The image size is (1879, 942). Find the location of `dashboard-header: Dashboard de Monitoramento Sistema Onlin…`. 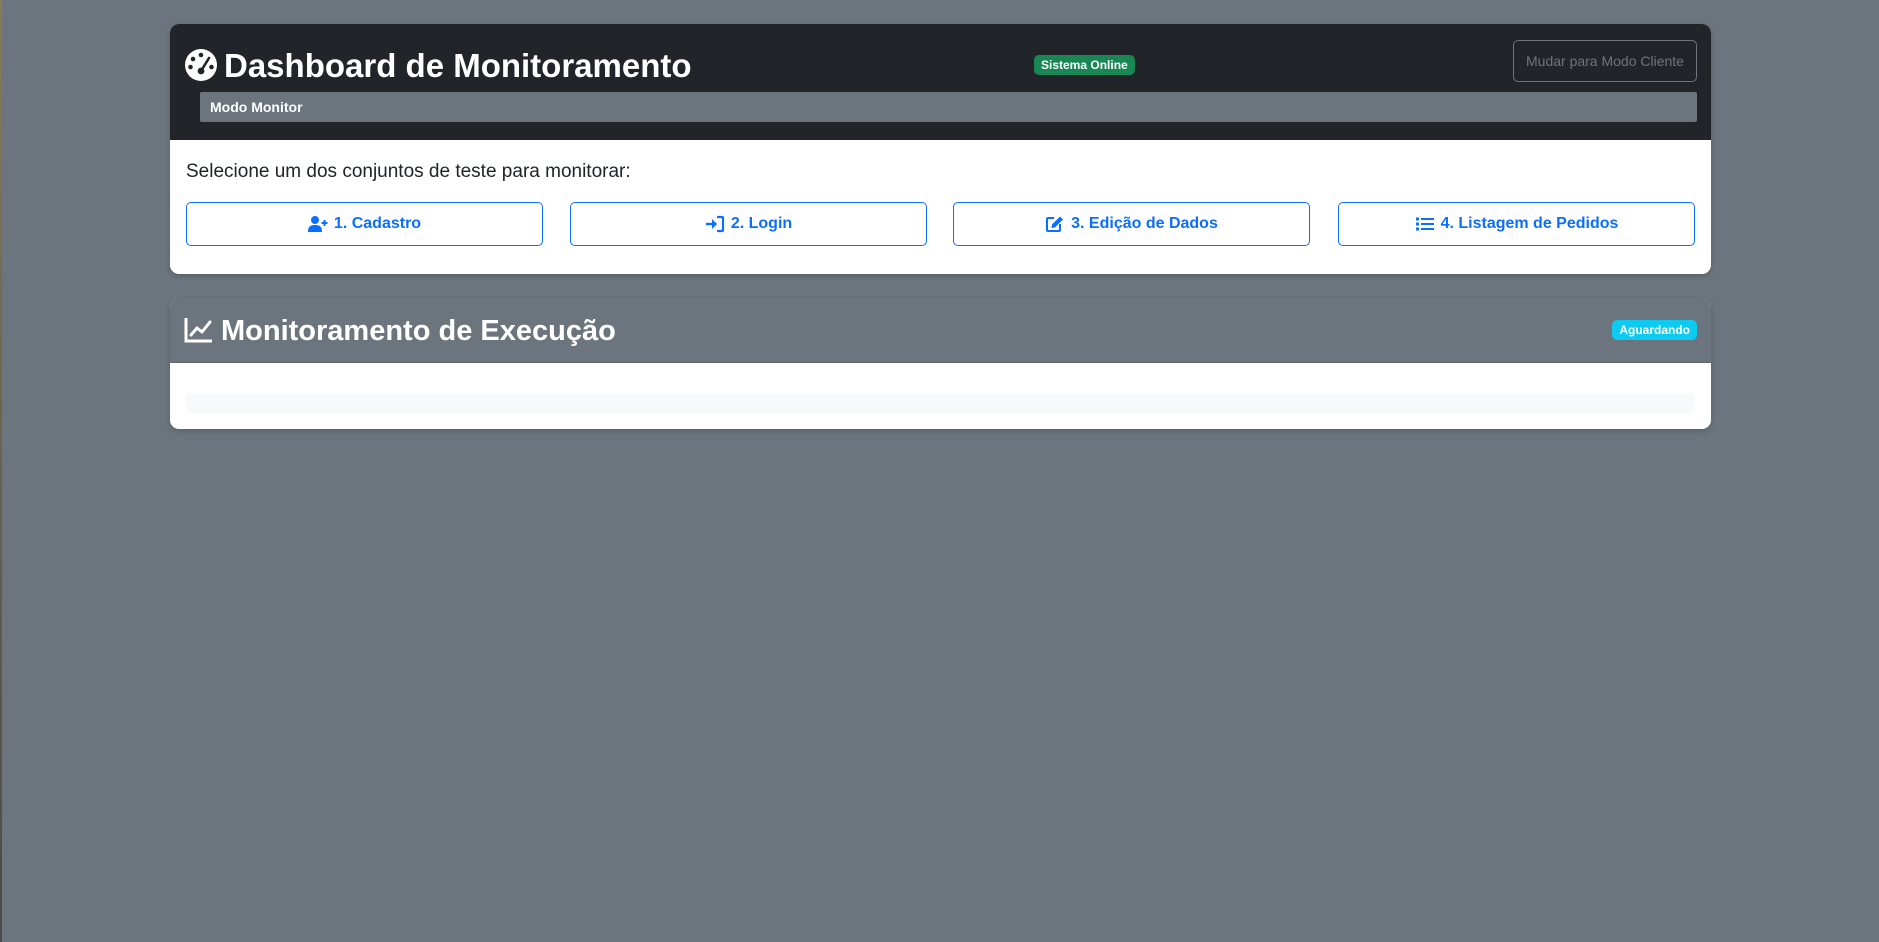

dashboard-header: Dashboard de Monitoramento Sistema Onlin… is located at coordinates (940, 82).